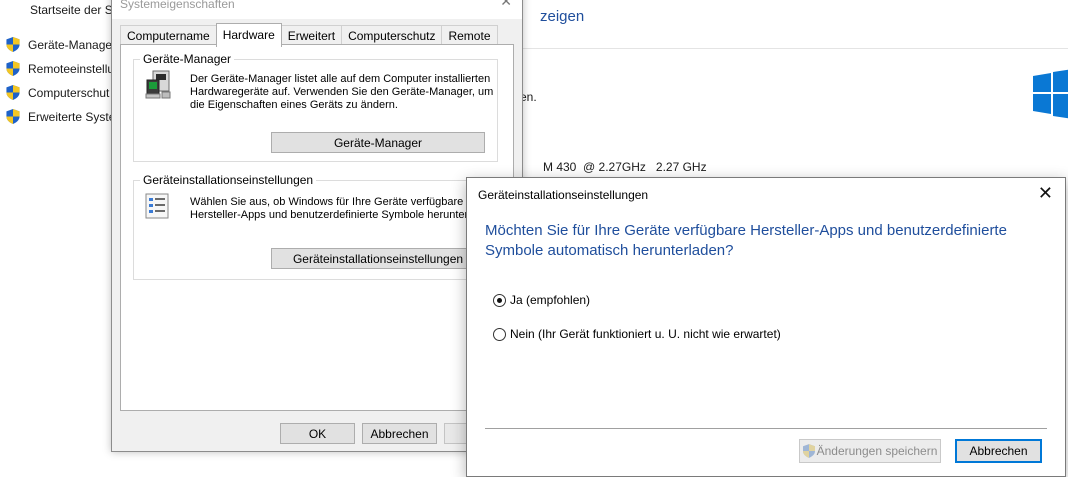 The height and width of the screenshot is (477, 1068). What do you see at coordinates (794, 48) in the screenshot?
I see `divider` at bounding box center [794, 48].